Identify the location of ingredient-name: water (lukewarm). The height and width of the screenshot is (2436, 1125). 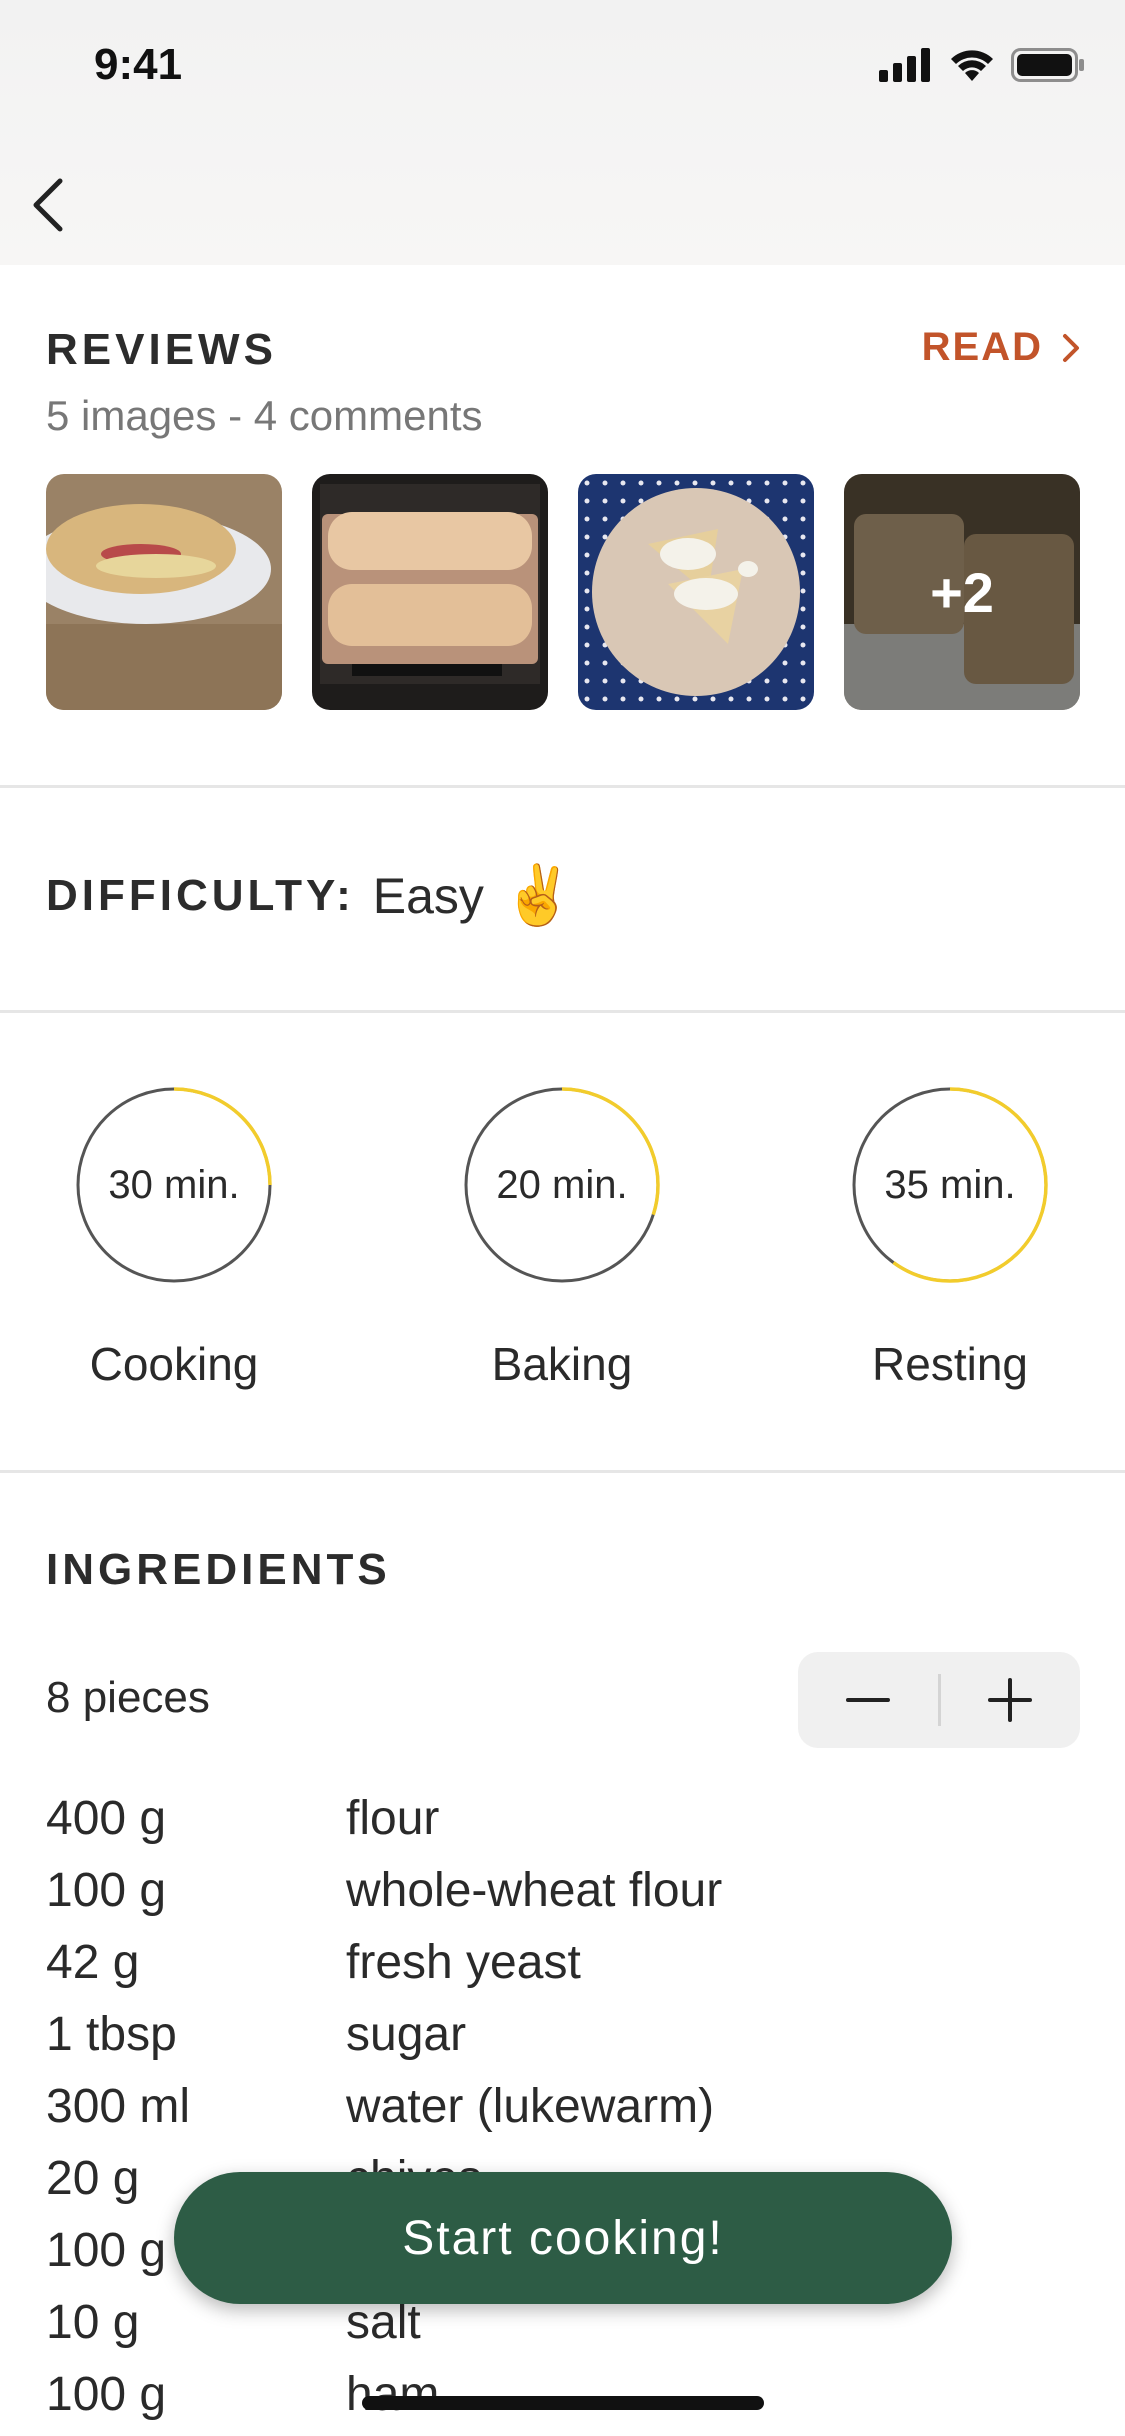
(530, 2106).